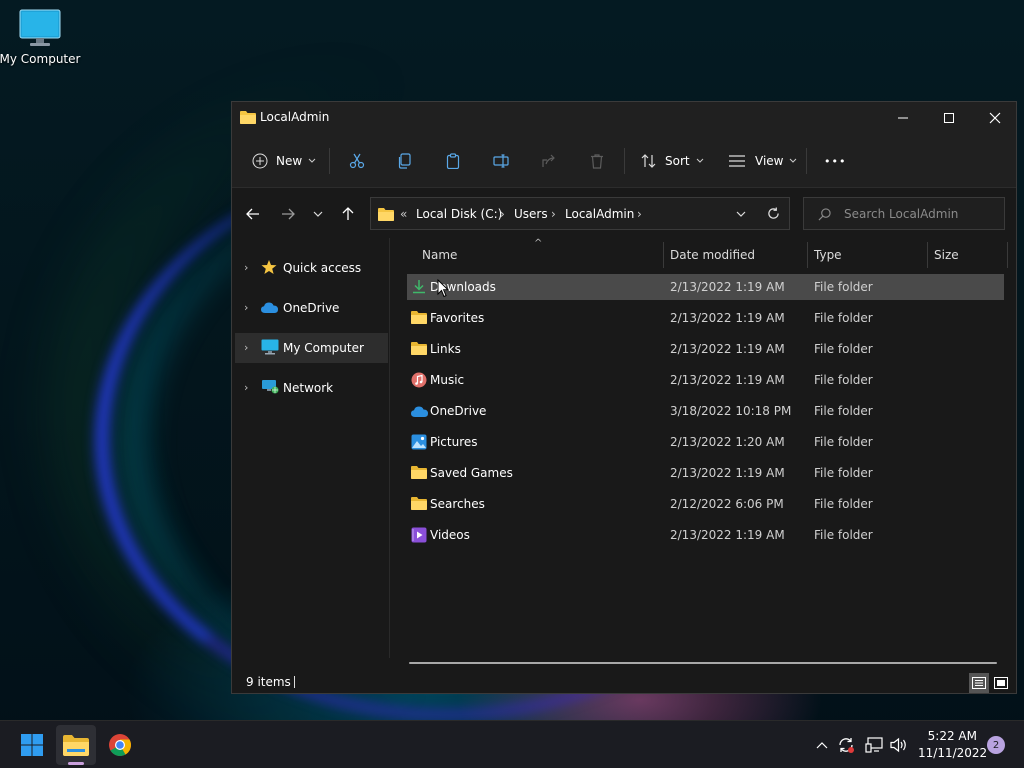 This screenshot has width=1024, height=768. I want to click on forward-button, so click(288, 214).